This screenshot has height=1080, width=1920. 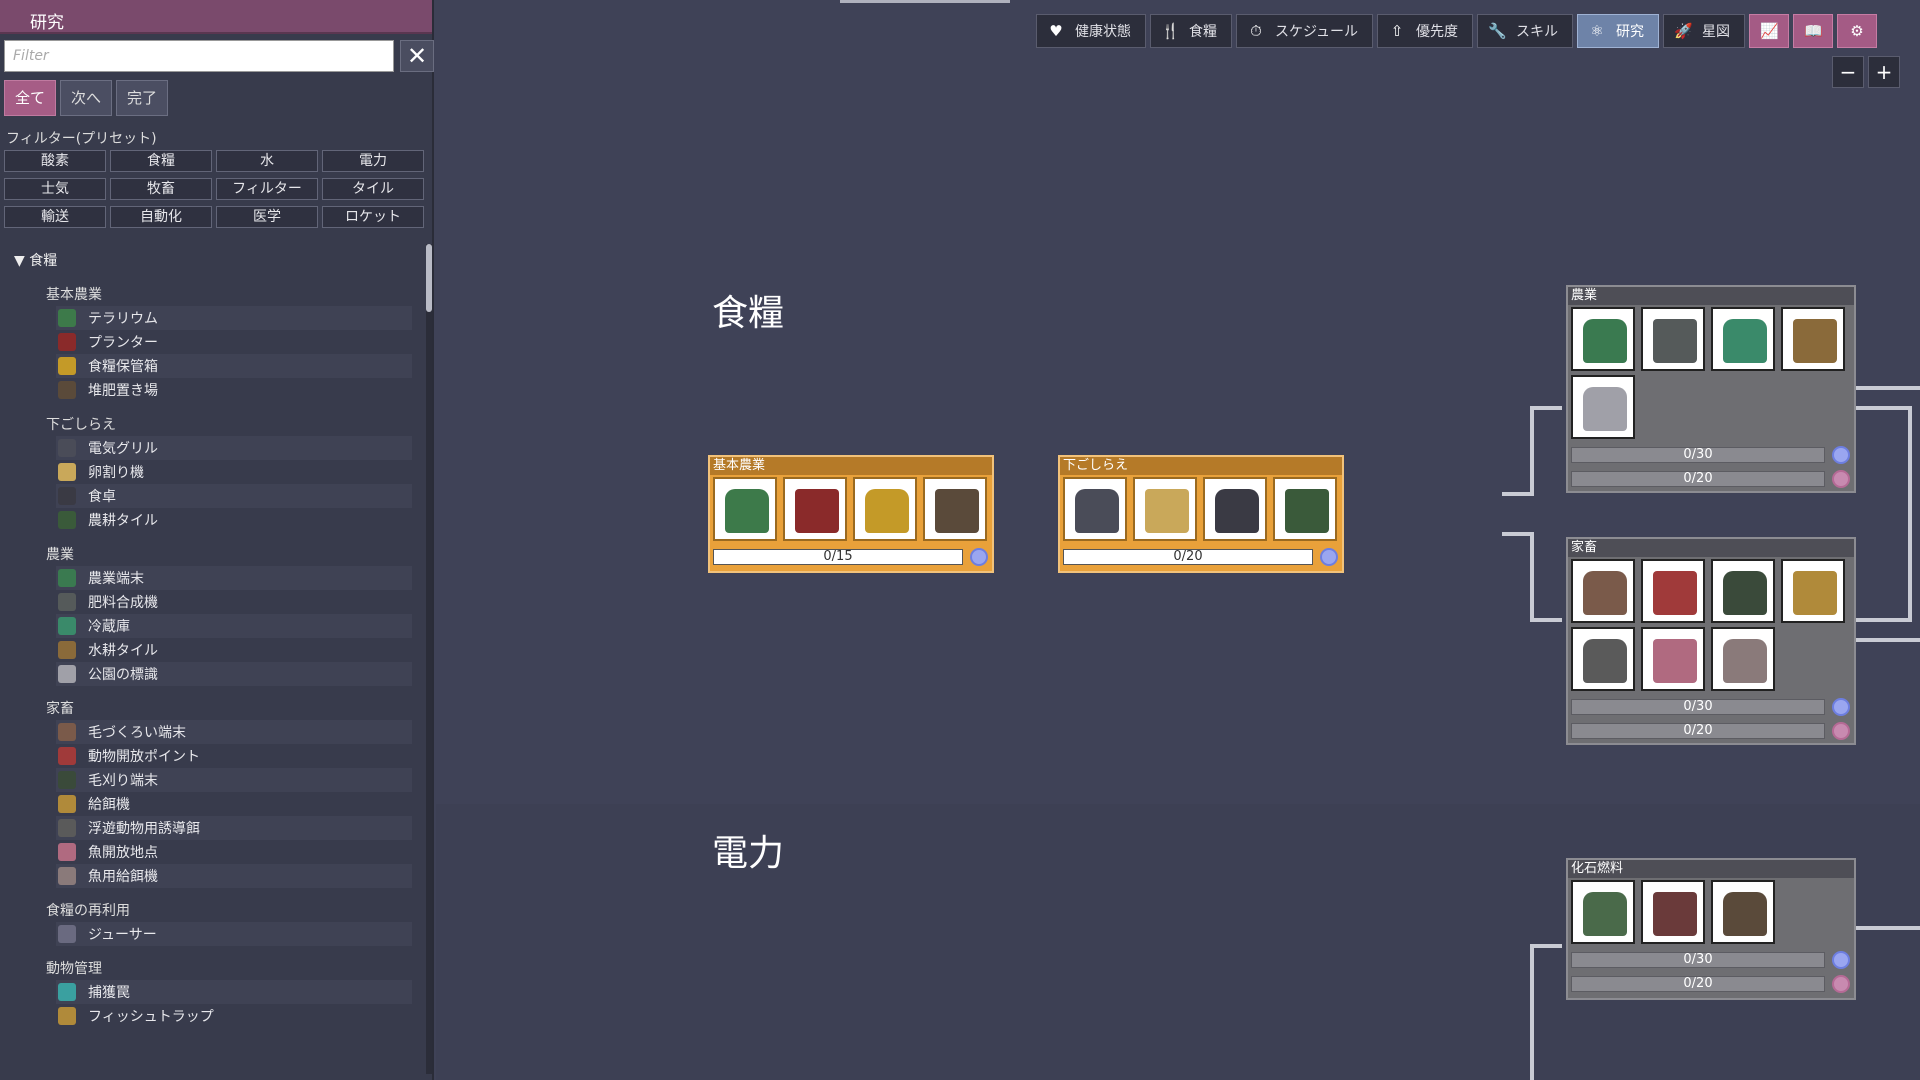 I want to click on gear-button: ⚙, so click(x=1857, y=31).